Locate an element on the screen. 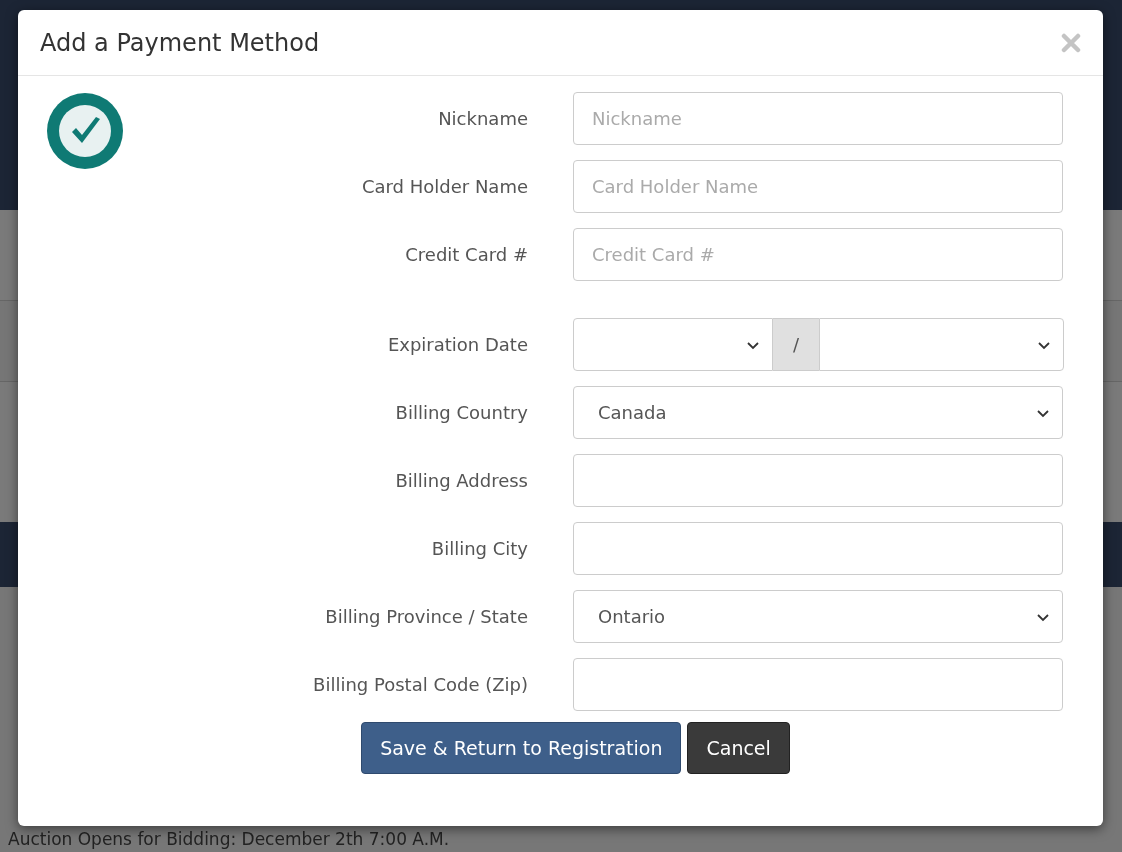 The image size is (1122, 852). cancel-button: Cancel is located at coordinates (738, 748).